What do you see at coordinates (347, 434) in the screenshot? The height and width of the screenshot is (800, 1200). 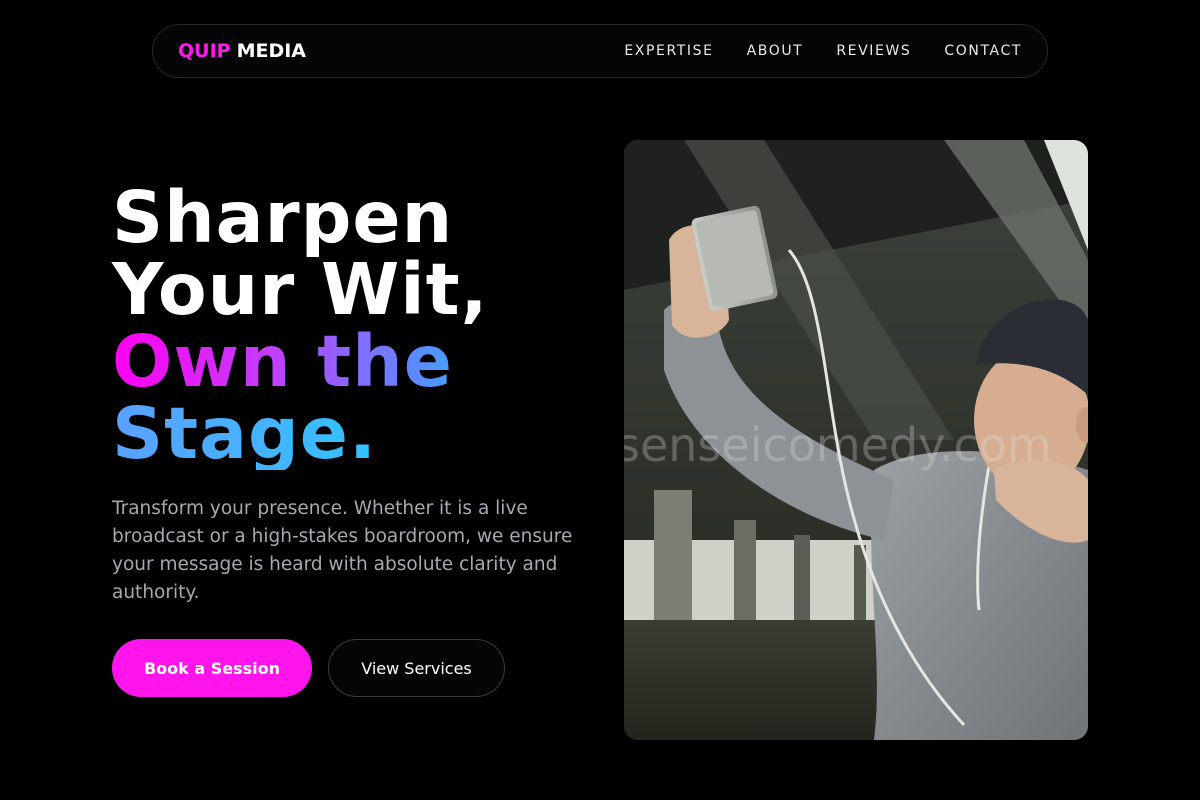 I see `hero-heading-line-4: Stage.` at bounding box center [347, 434].